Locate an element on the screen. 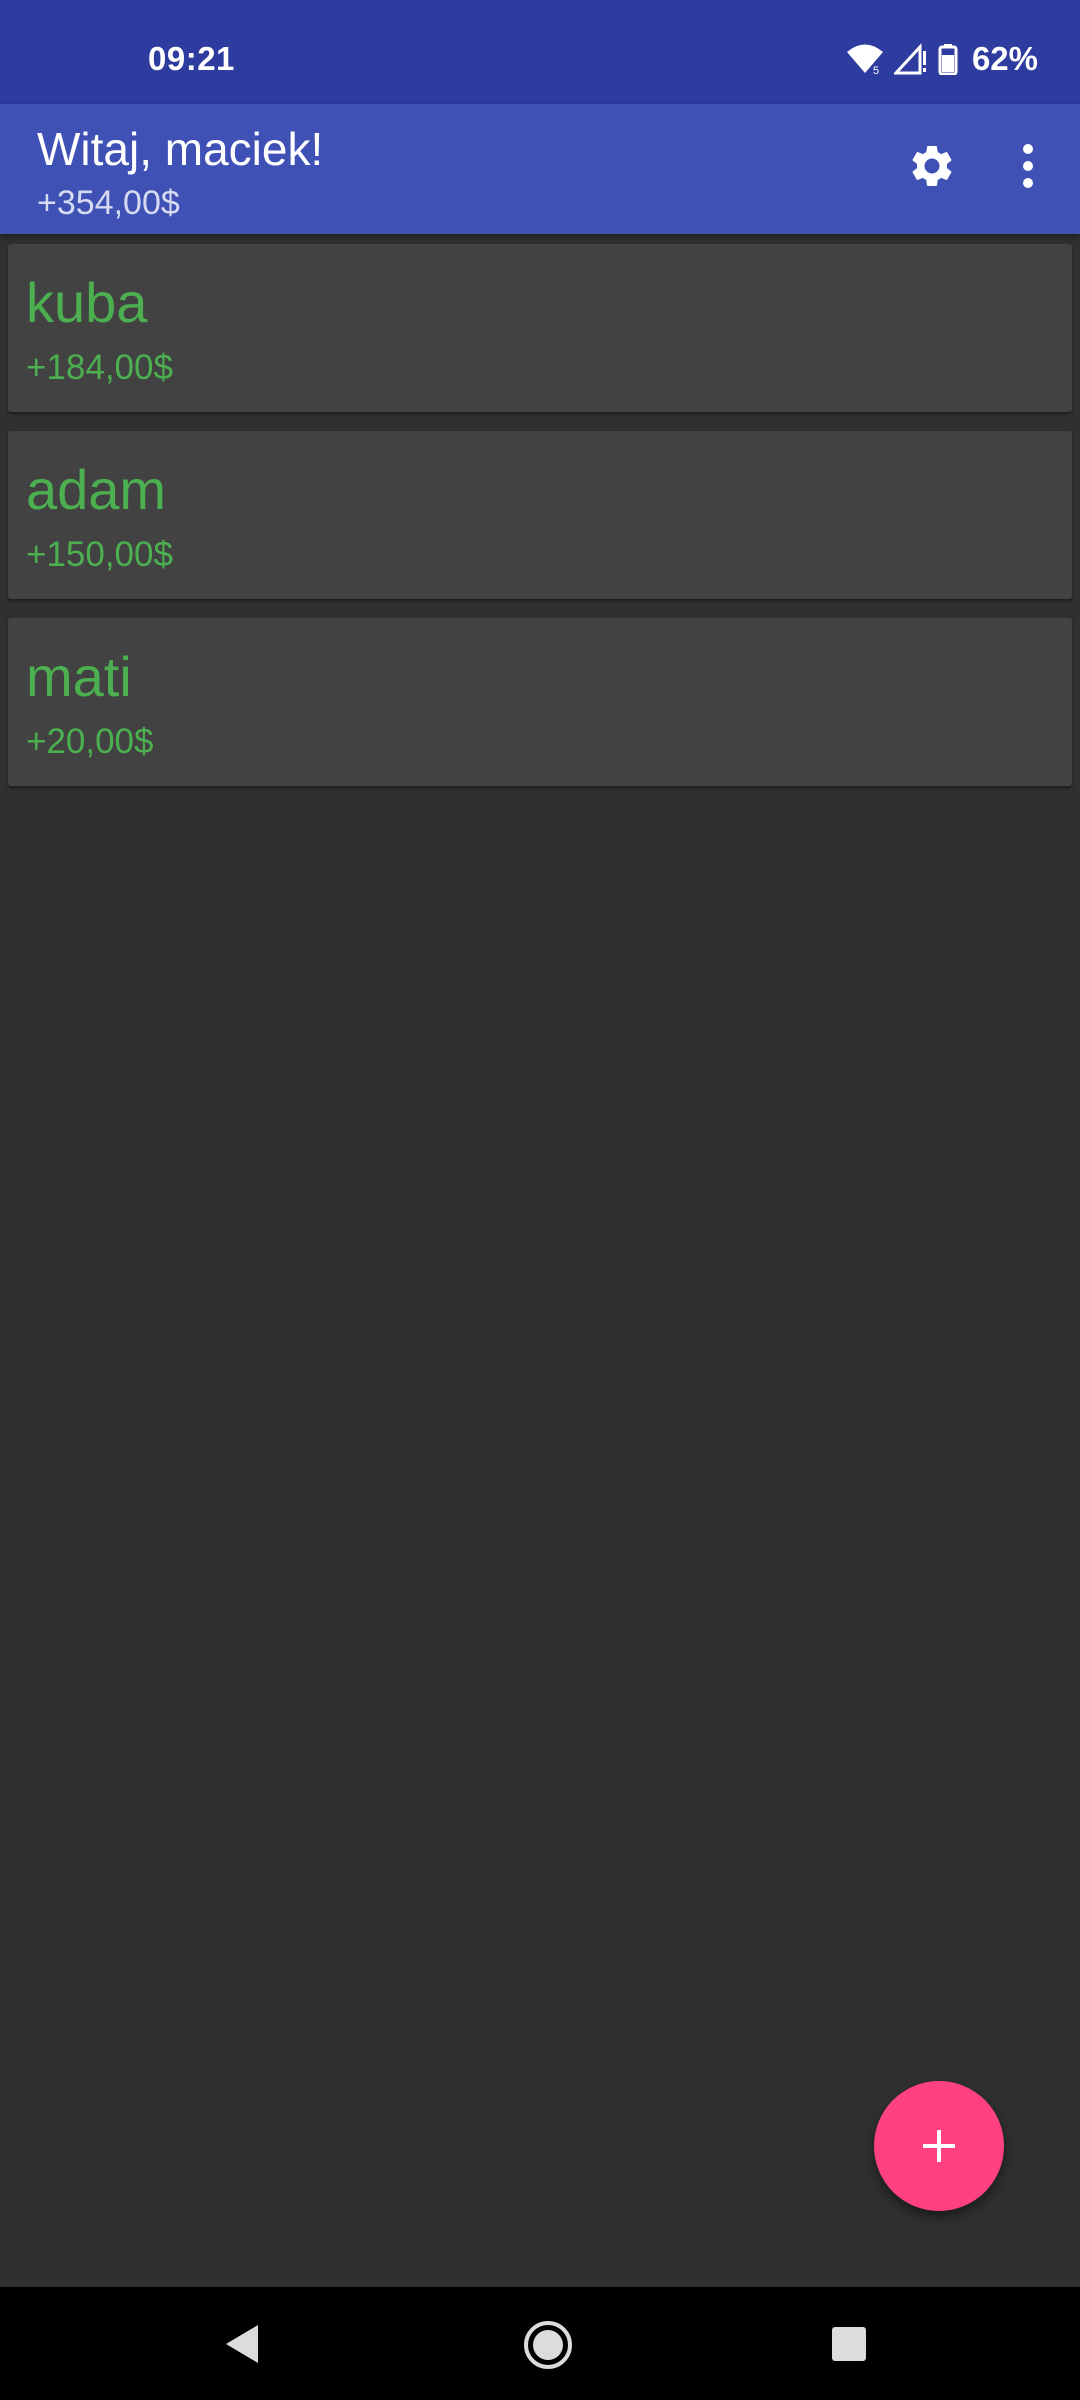 This screenshot has width=1080, height=2400. home-icon is located at coordinates (548, 2345).